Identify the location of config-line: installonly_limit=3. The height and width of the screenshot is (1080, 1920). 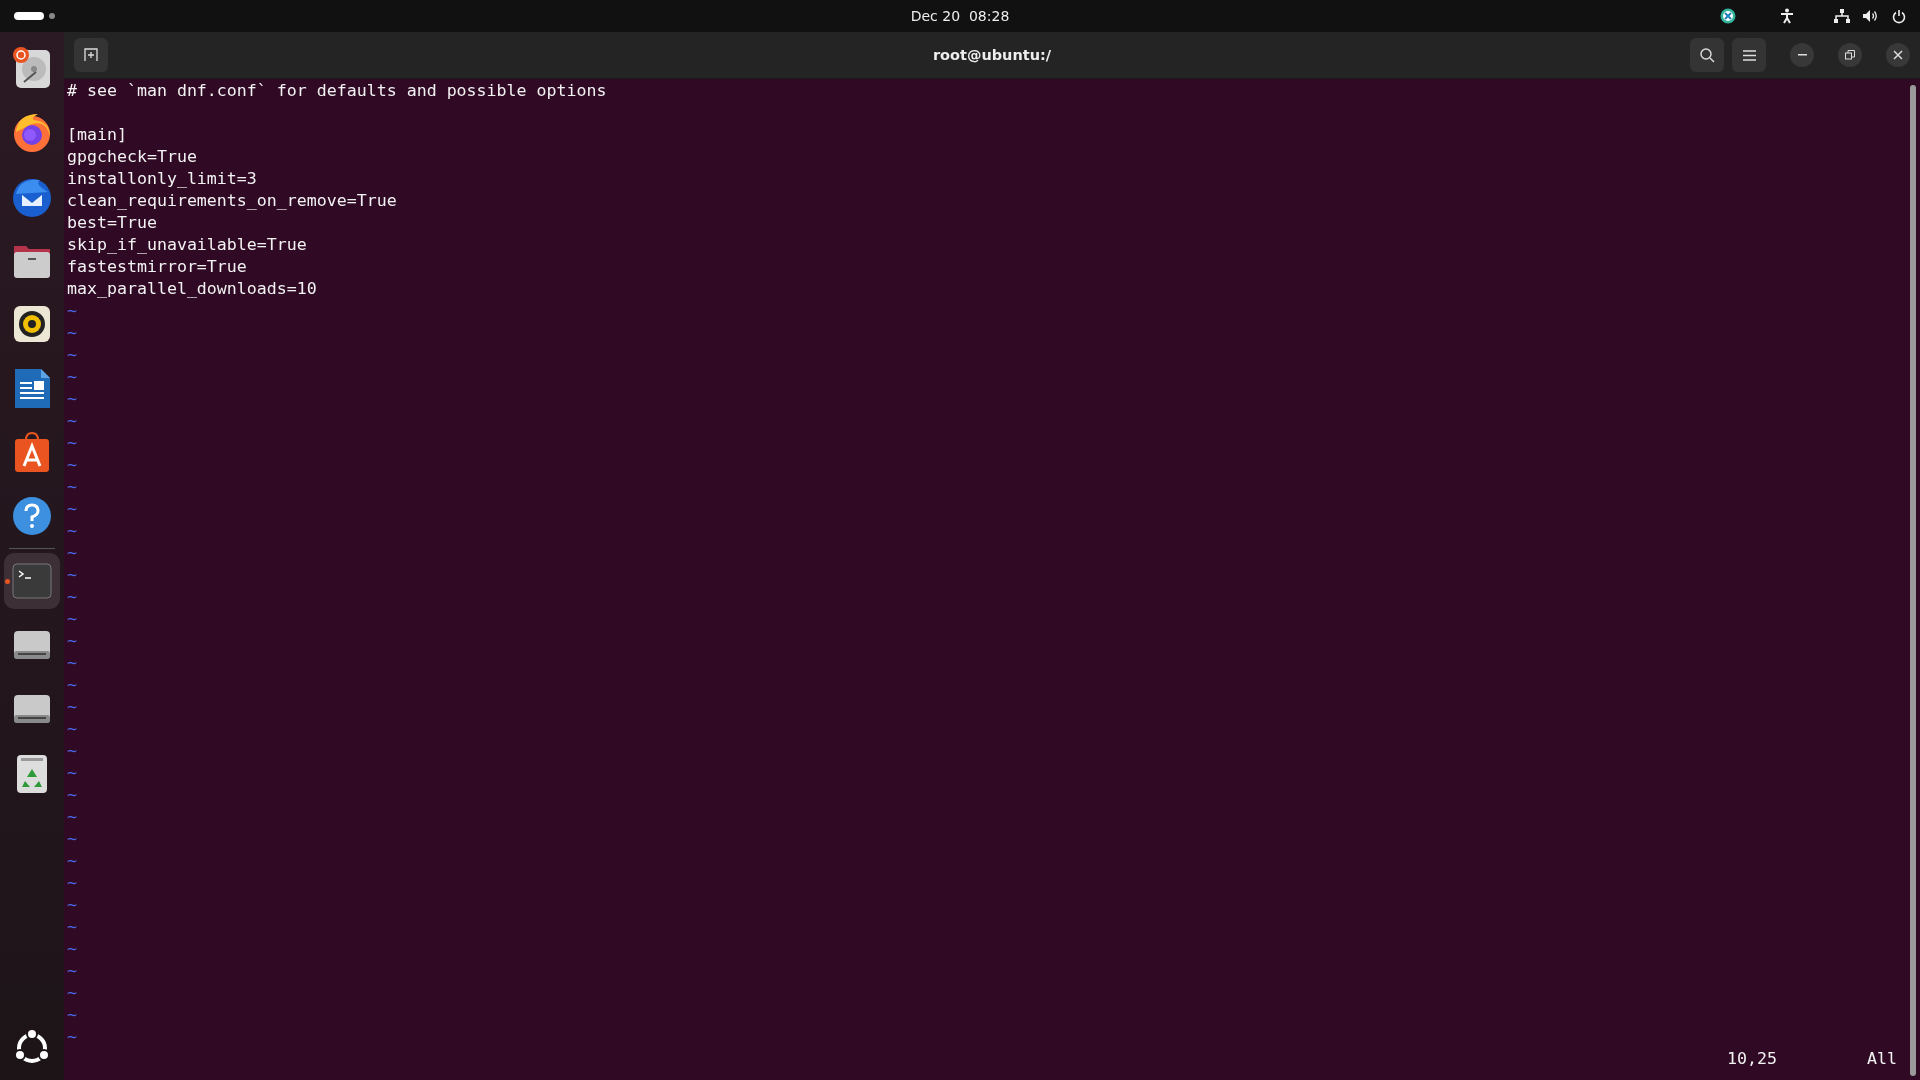
(162, 179).